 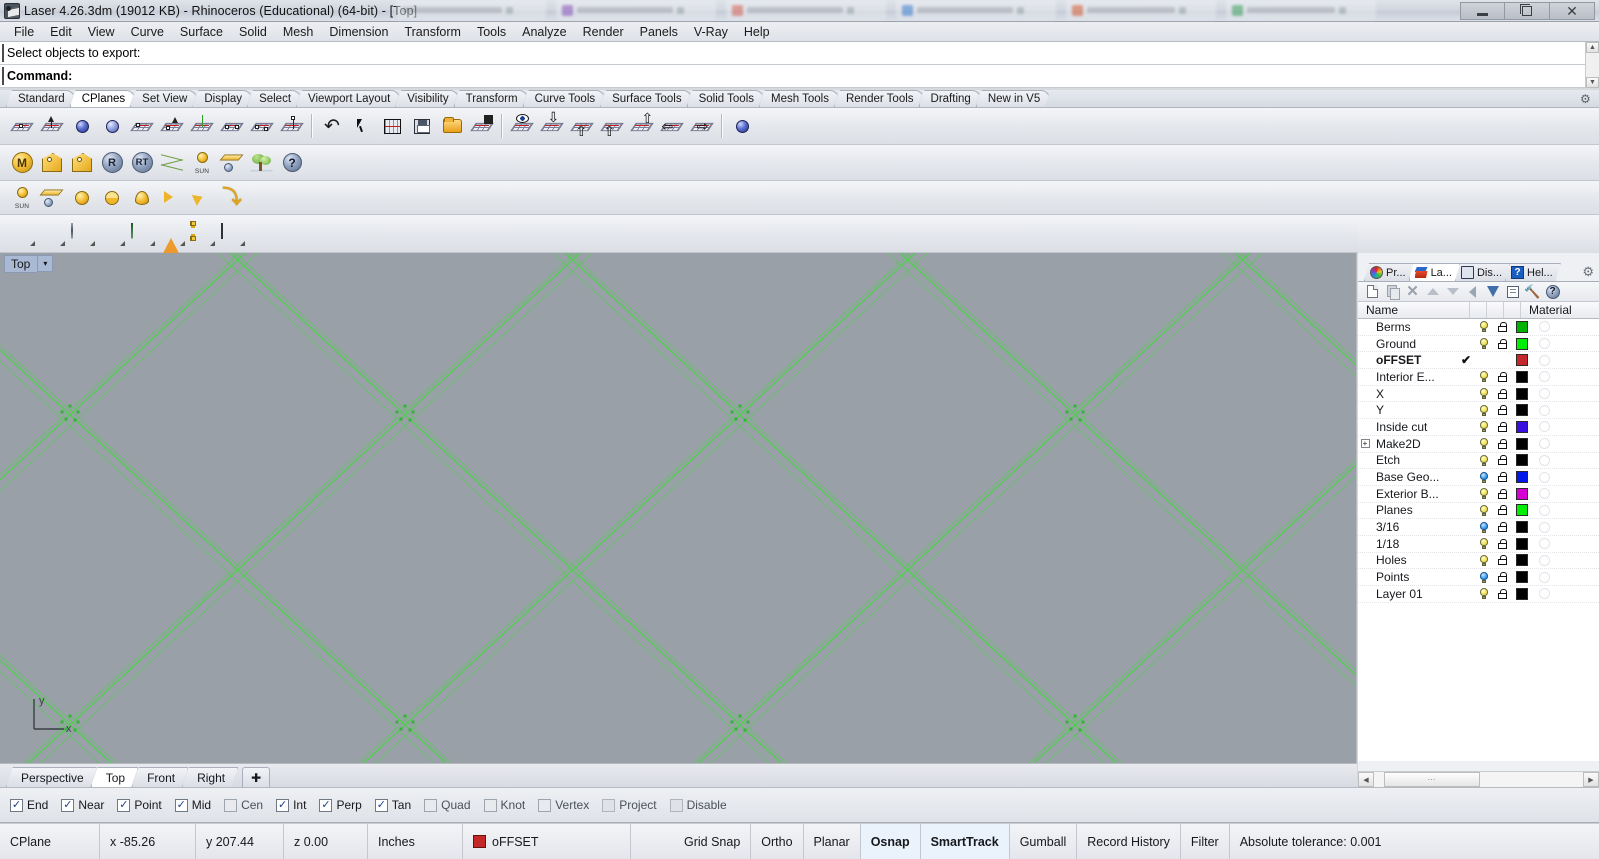 What do you see at coordinates (799, 53) in the screenshot?
I see `command-history-line: Select objects to export:` at bounding box center [799, 53].